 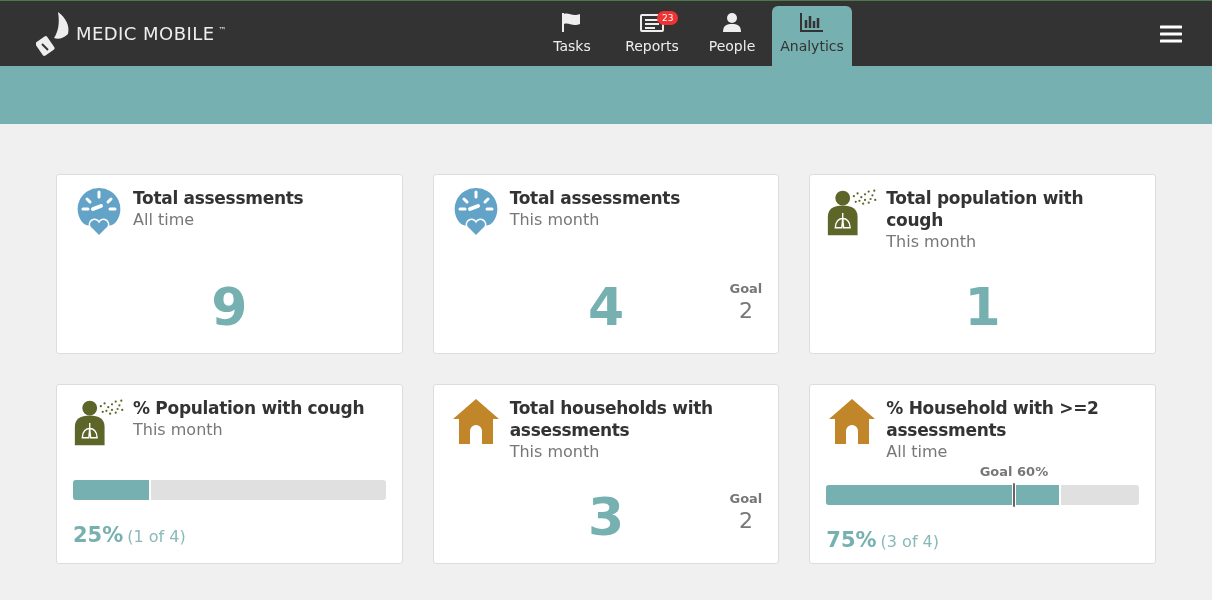 What do you see at coordinates (652, 36) in the screenshot?
I see `nav-tab: Reports 23` at bounding box center [652, 36].